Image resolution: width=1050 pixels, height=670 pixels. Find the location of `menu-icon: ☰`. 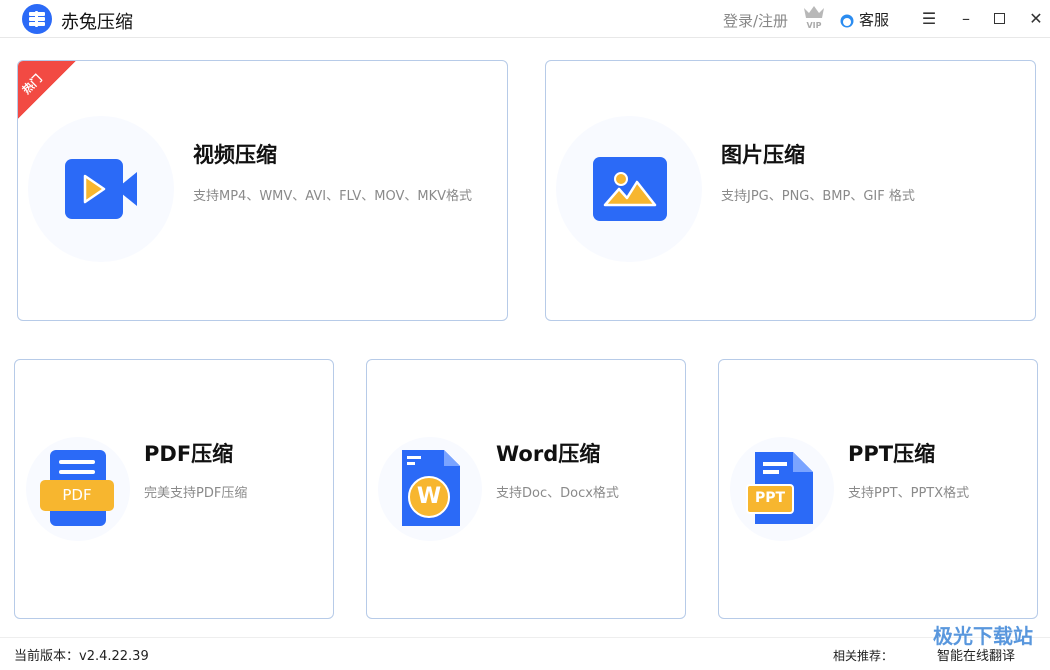

menu-icon: ☰ is located at coordinates (929, 19).